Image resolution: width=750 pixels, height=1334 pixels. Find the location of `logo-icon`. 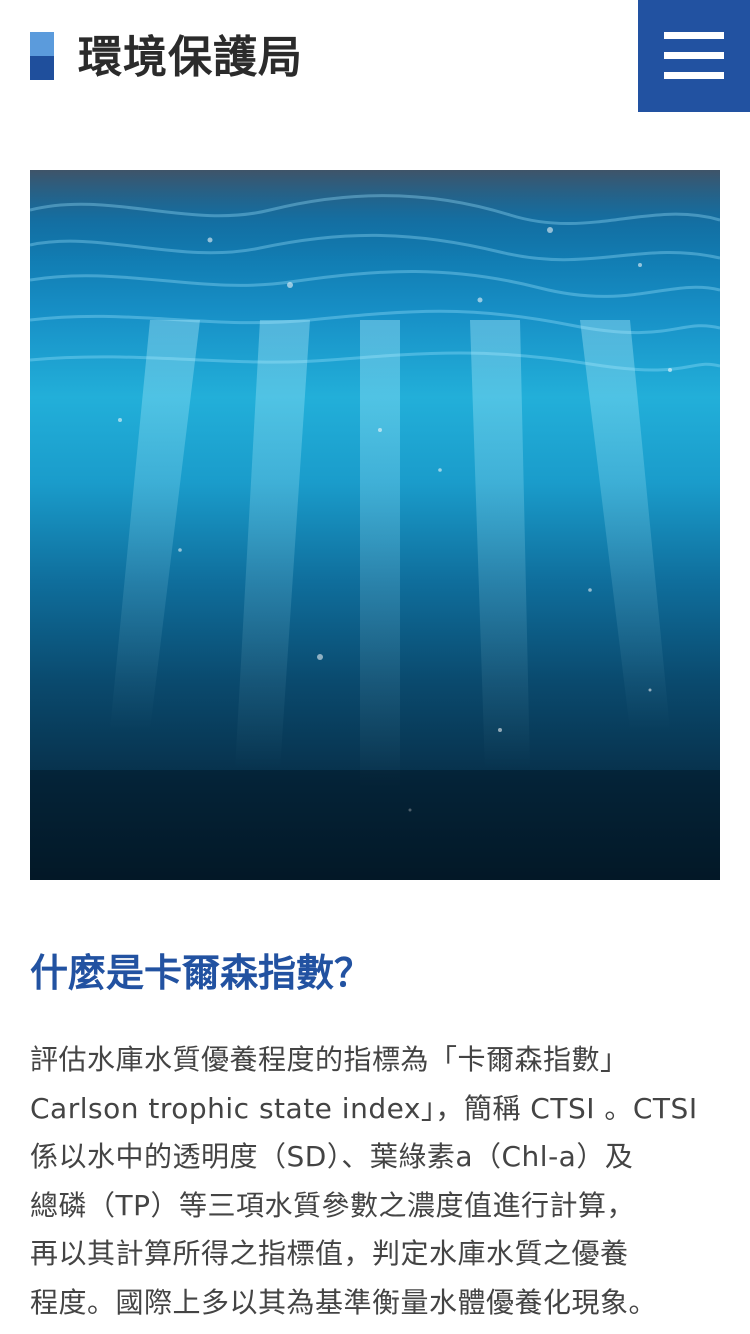

logo-icon is located at coordinates (42, 56).